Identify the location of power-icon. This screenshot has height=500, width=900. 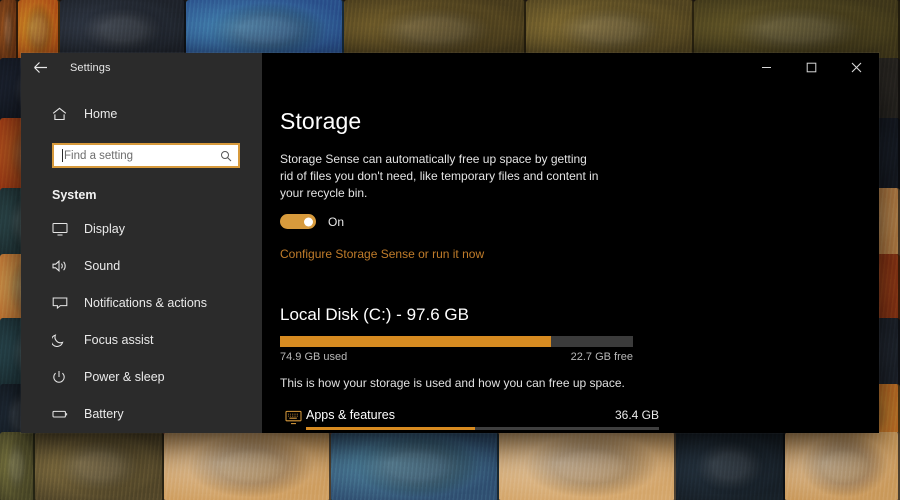
(63, 377).